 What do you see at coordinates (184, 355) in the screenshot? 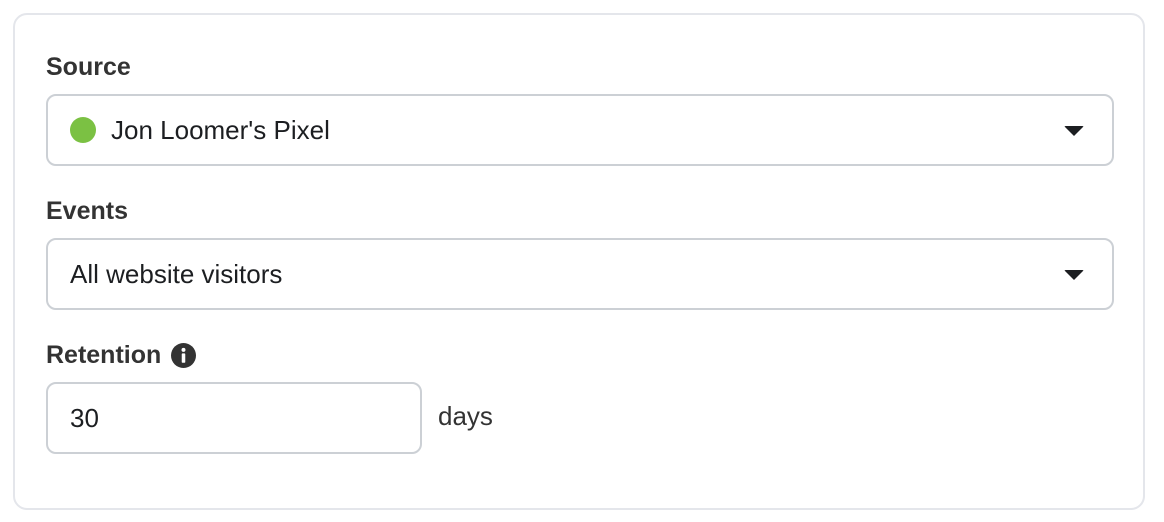
I see `info-icon` at bounding box center [184, 355].